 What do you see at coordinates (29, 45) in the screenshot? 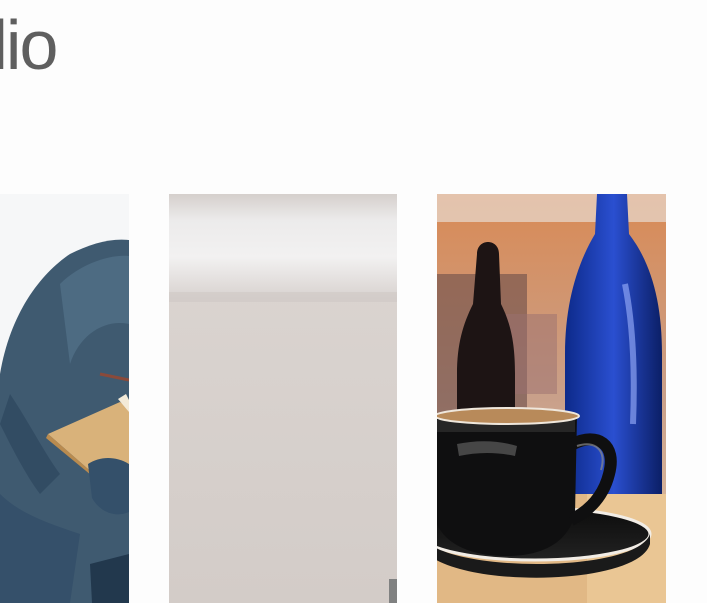
I see `page-title: folio` at bounding box center [29, 45].